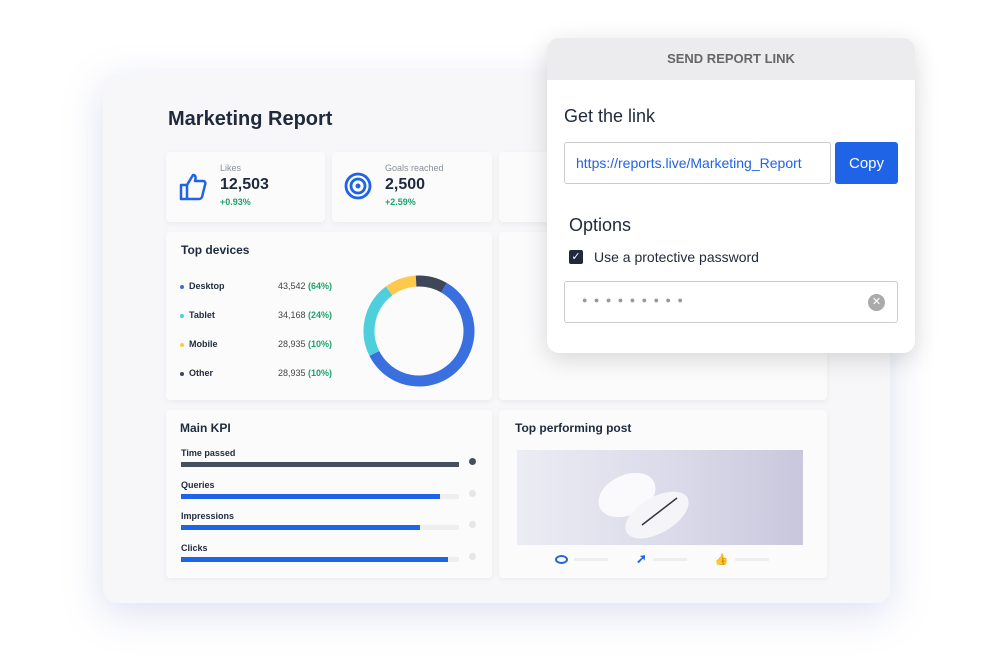 Image resolution: width=992 pixels, height=656 pixels. What do you see at coordinates (876, 302) in the screenshot?
I see `clear-icon: ✕` at bounding box center [876, 302].